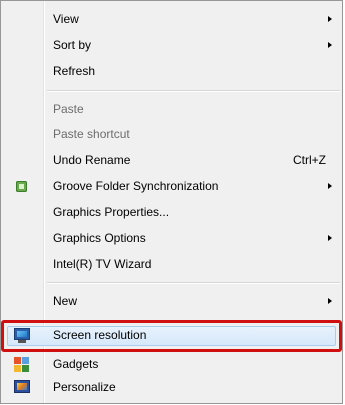 The width and height of the screenshot is (345, 405). I want to click on menu-item-label: View, so click(66, 19).